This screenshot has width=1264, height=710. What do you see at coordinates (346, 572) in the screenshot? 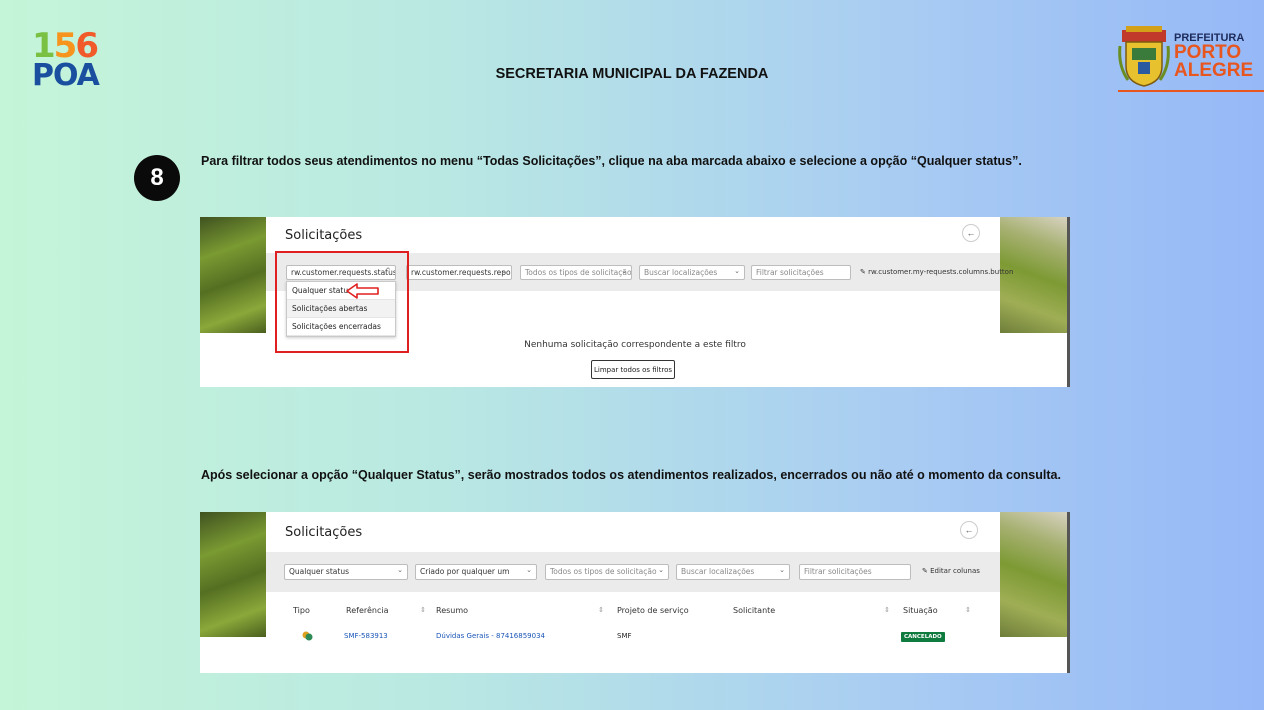
I see `status-filter-select: Qualquer status ⌄` at bounding box center [346, 572].